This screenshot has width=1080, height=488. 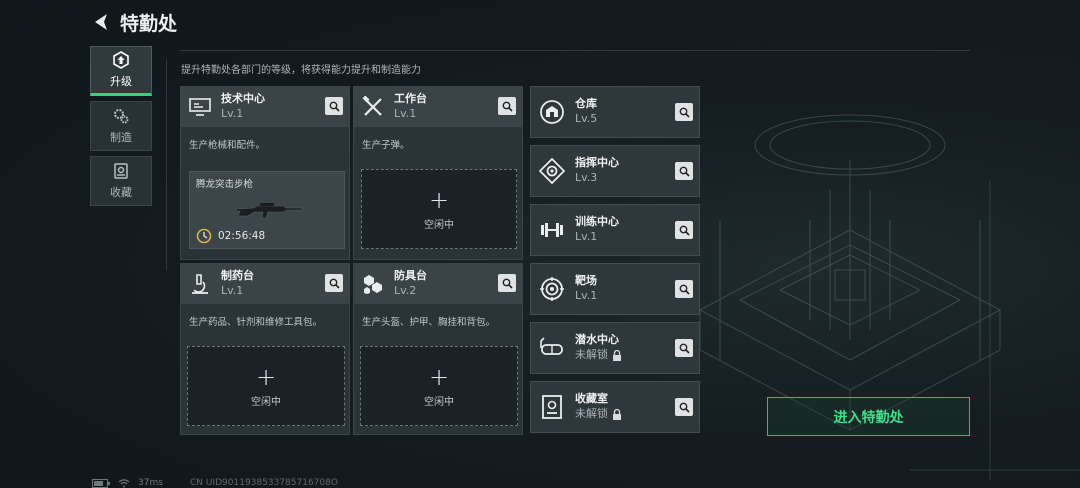 I want to click on department-name: 指挥中心, so click(x=597, y=162).